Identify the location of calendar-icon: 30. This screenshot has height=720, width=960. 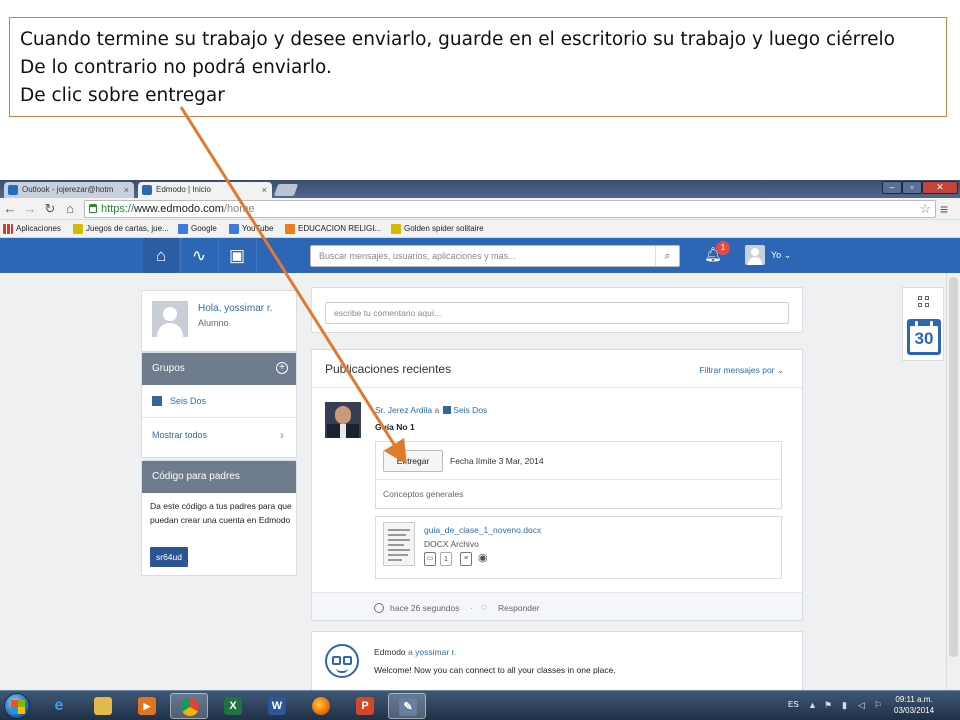
(924, 337).